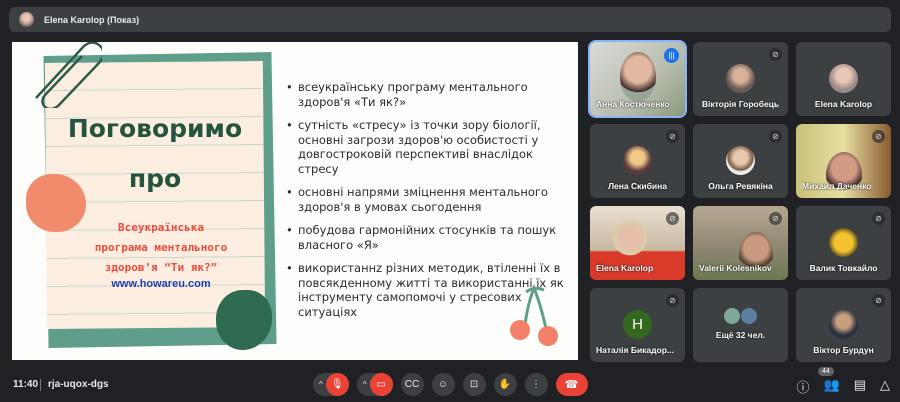 Image resolution: width=900 pixels, height=402 pixels. Describe the element at coordinates (633, 104) in the screenshot. I see `participant-name: Анна Костюченко` at that location.